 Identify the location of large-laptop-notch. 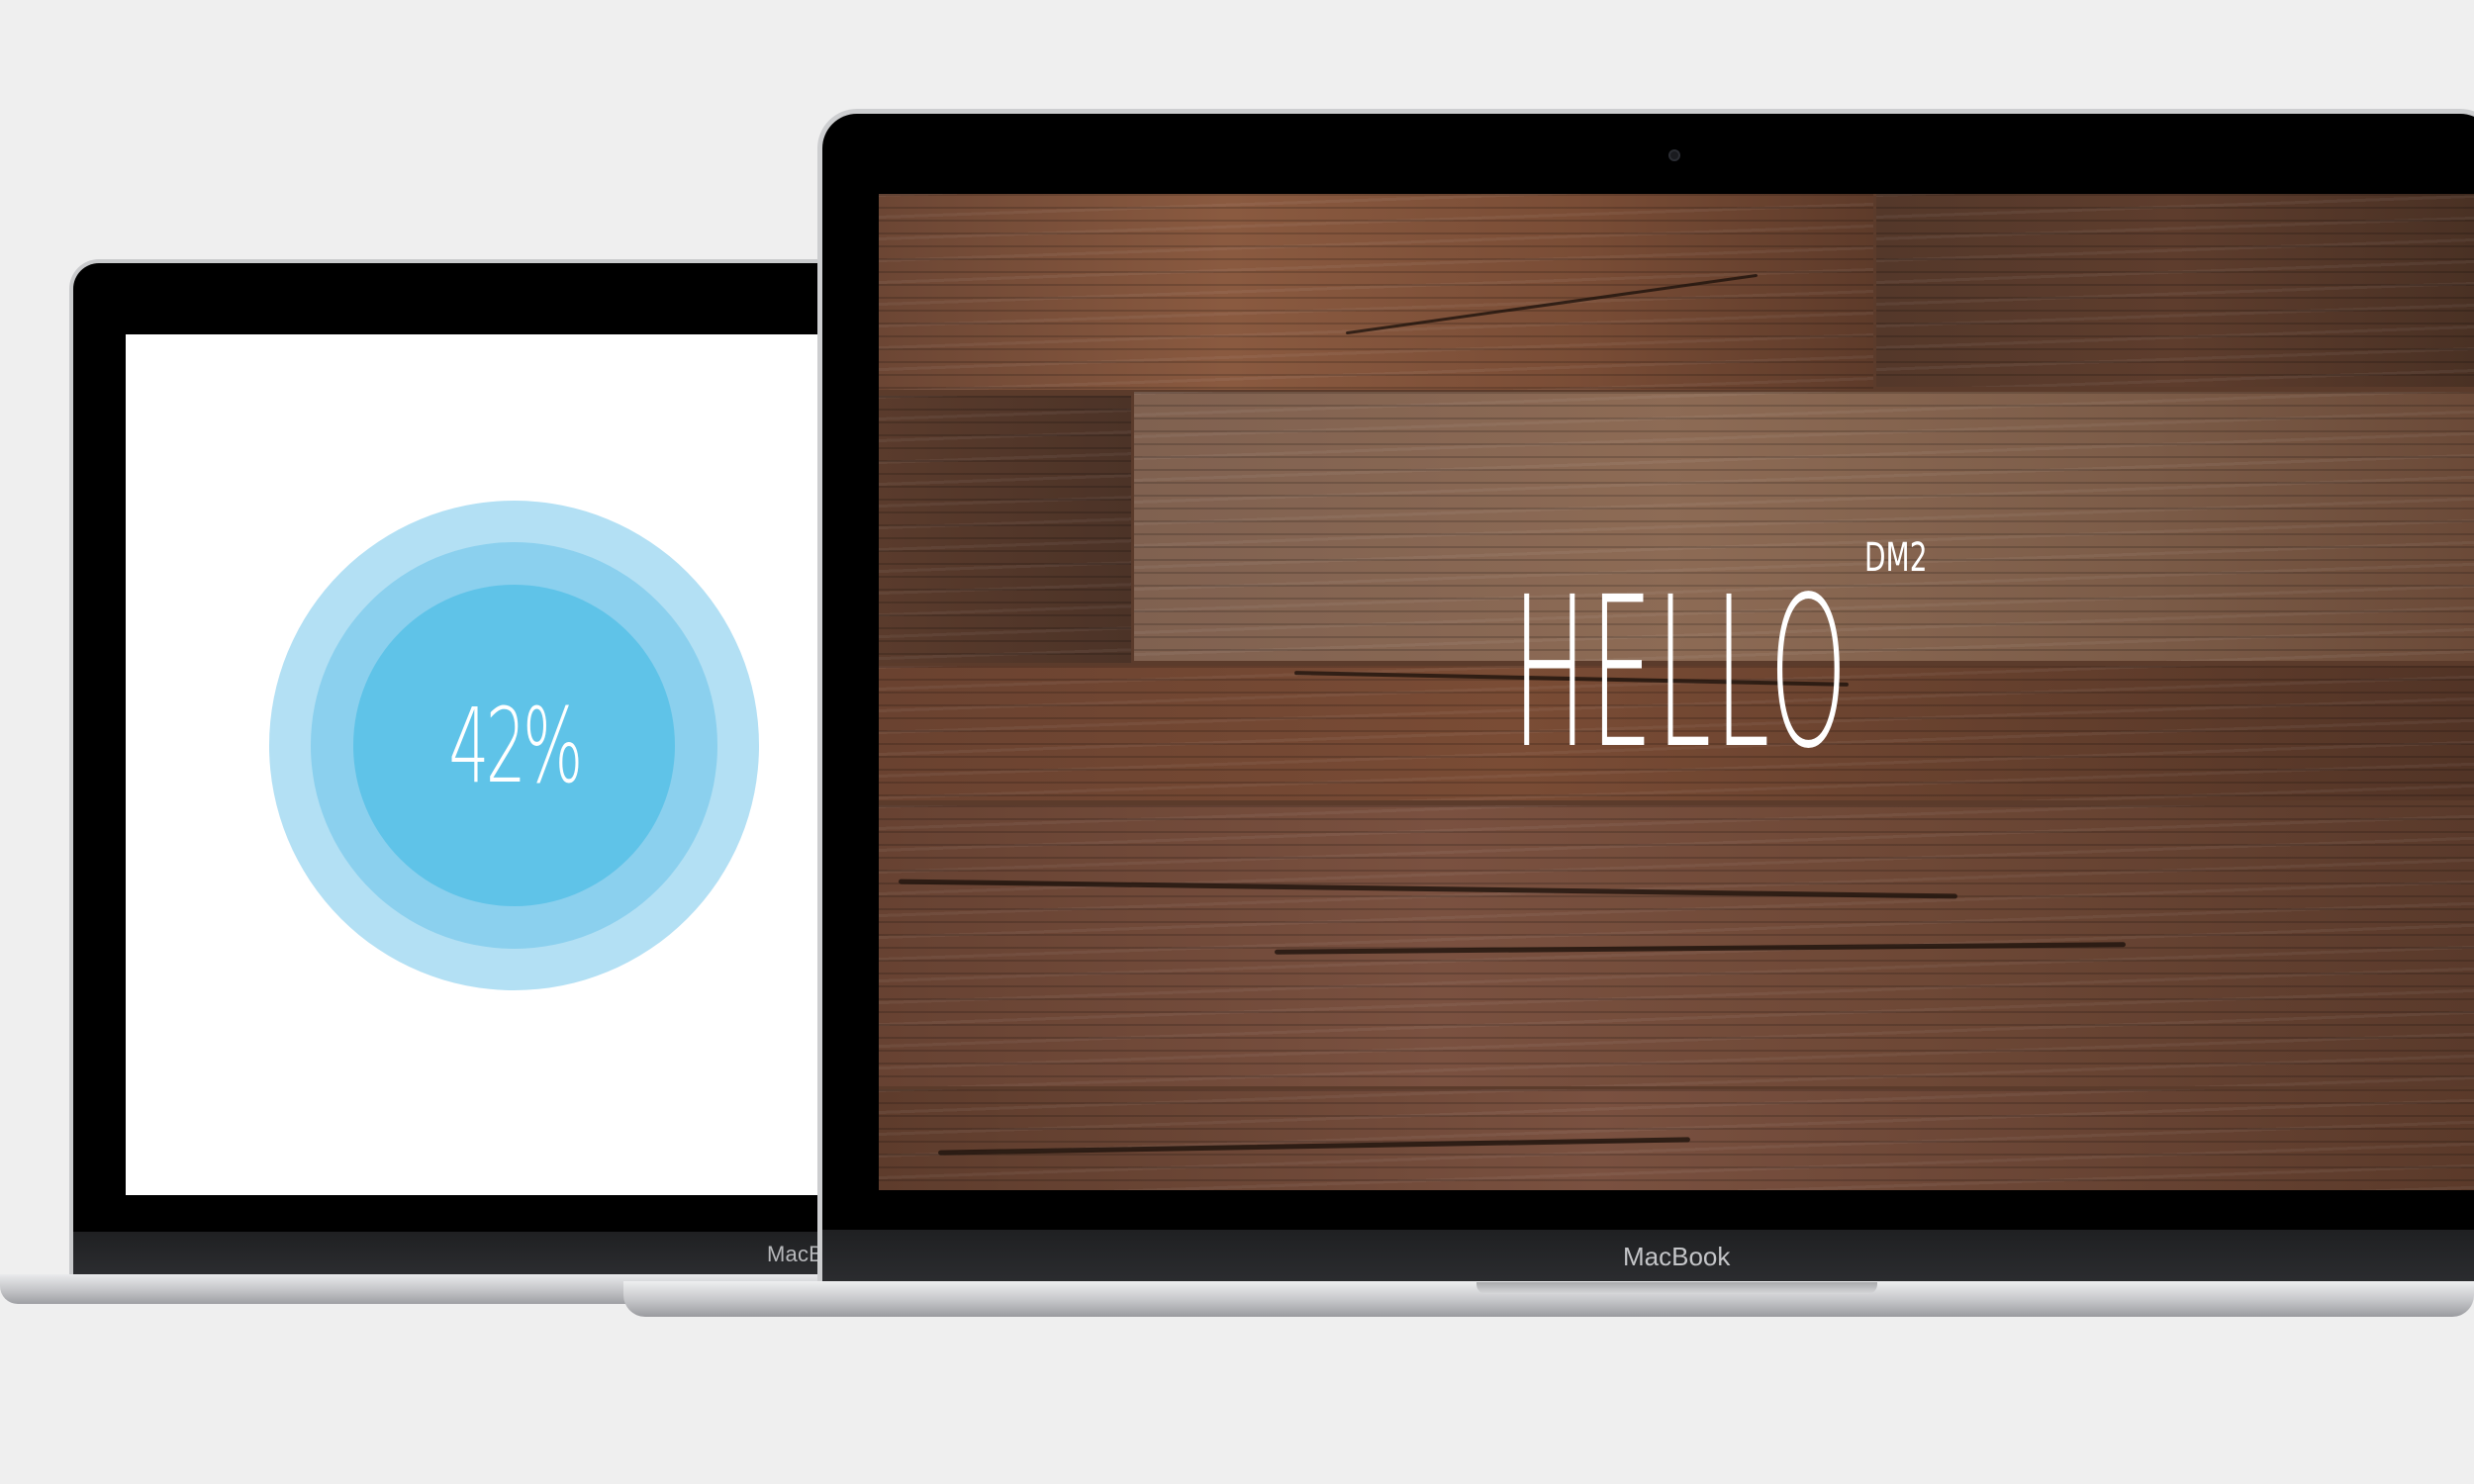
(1677, 1288).